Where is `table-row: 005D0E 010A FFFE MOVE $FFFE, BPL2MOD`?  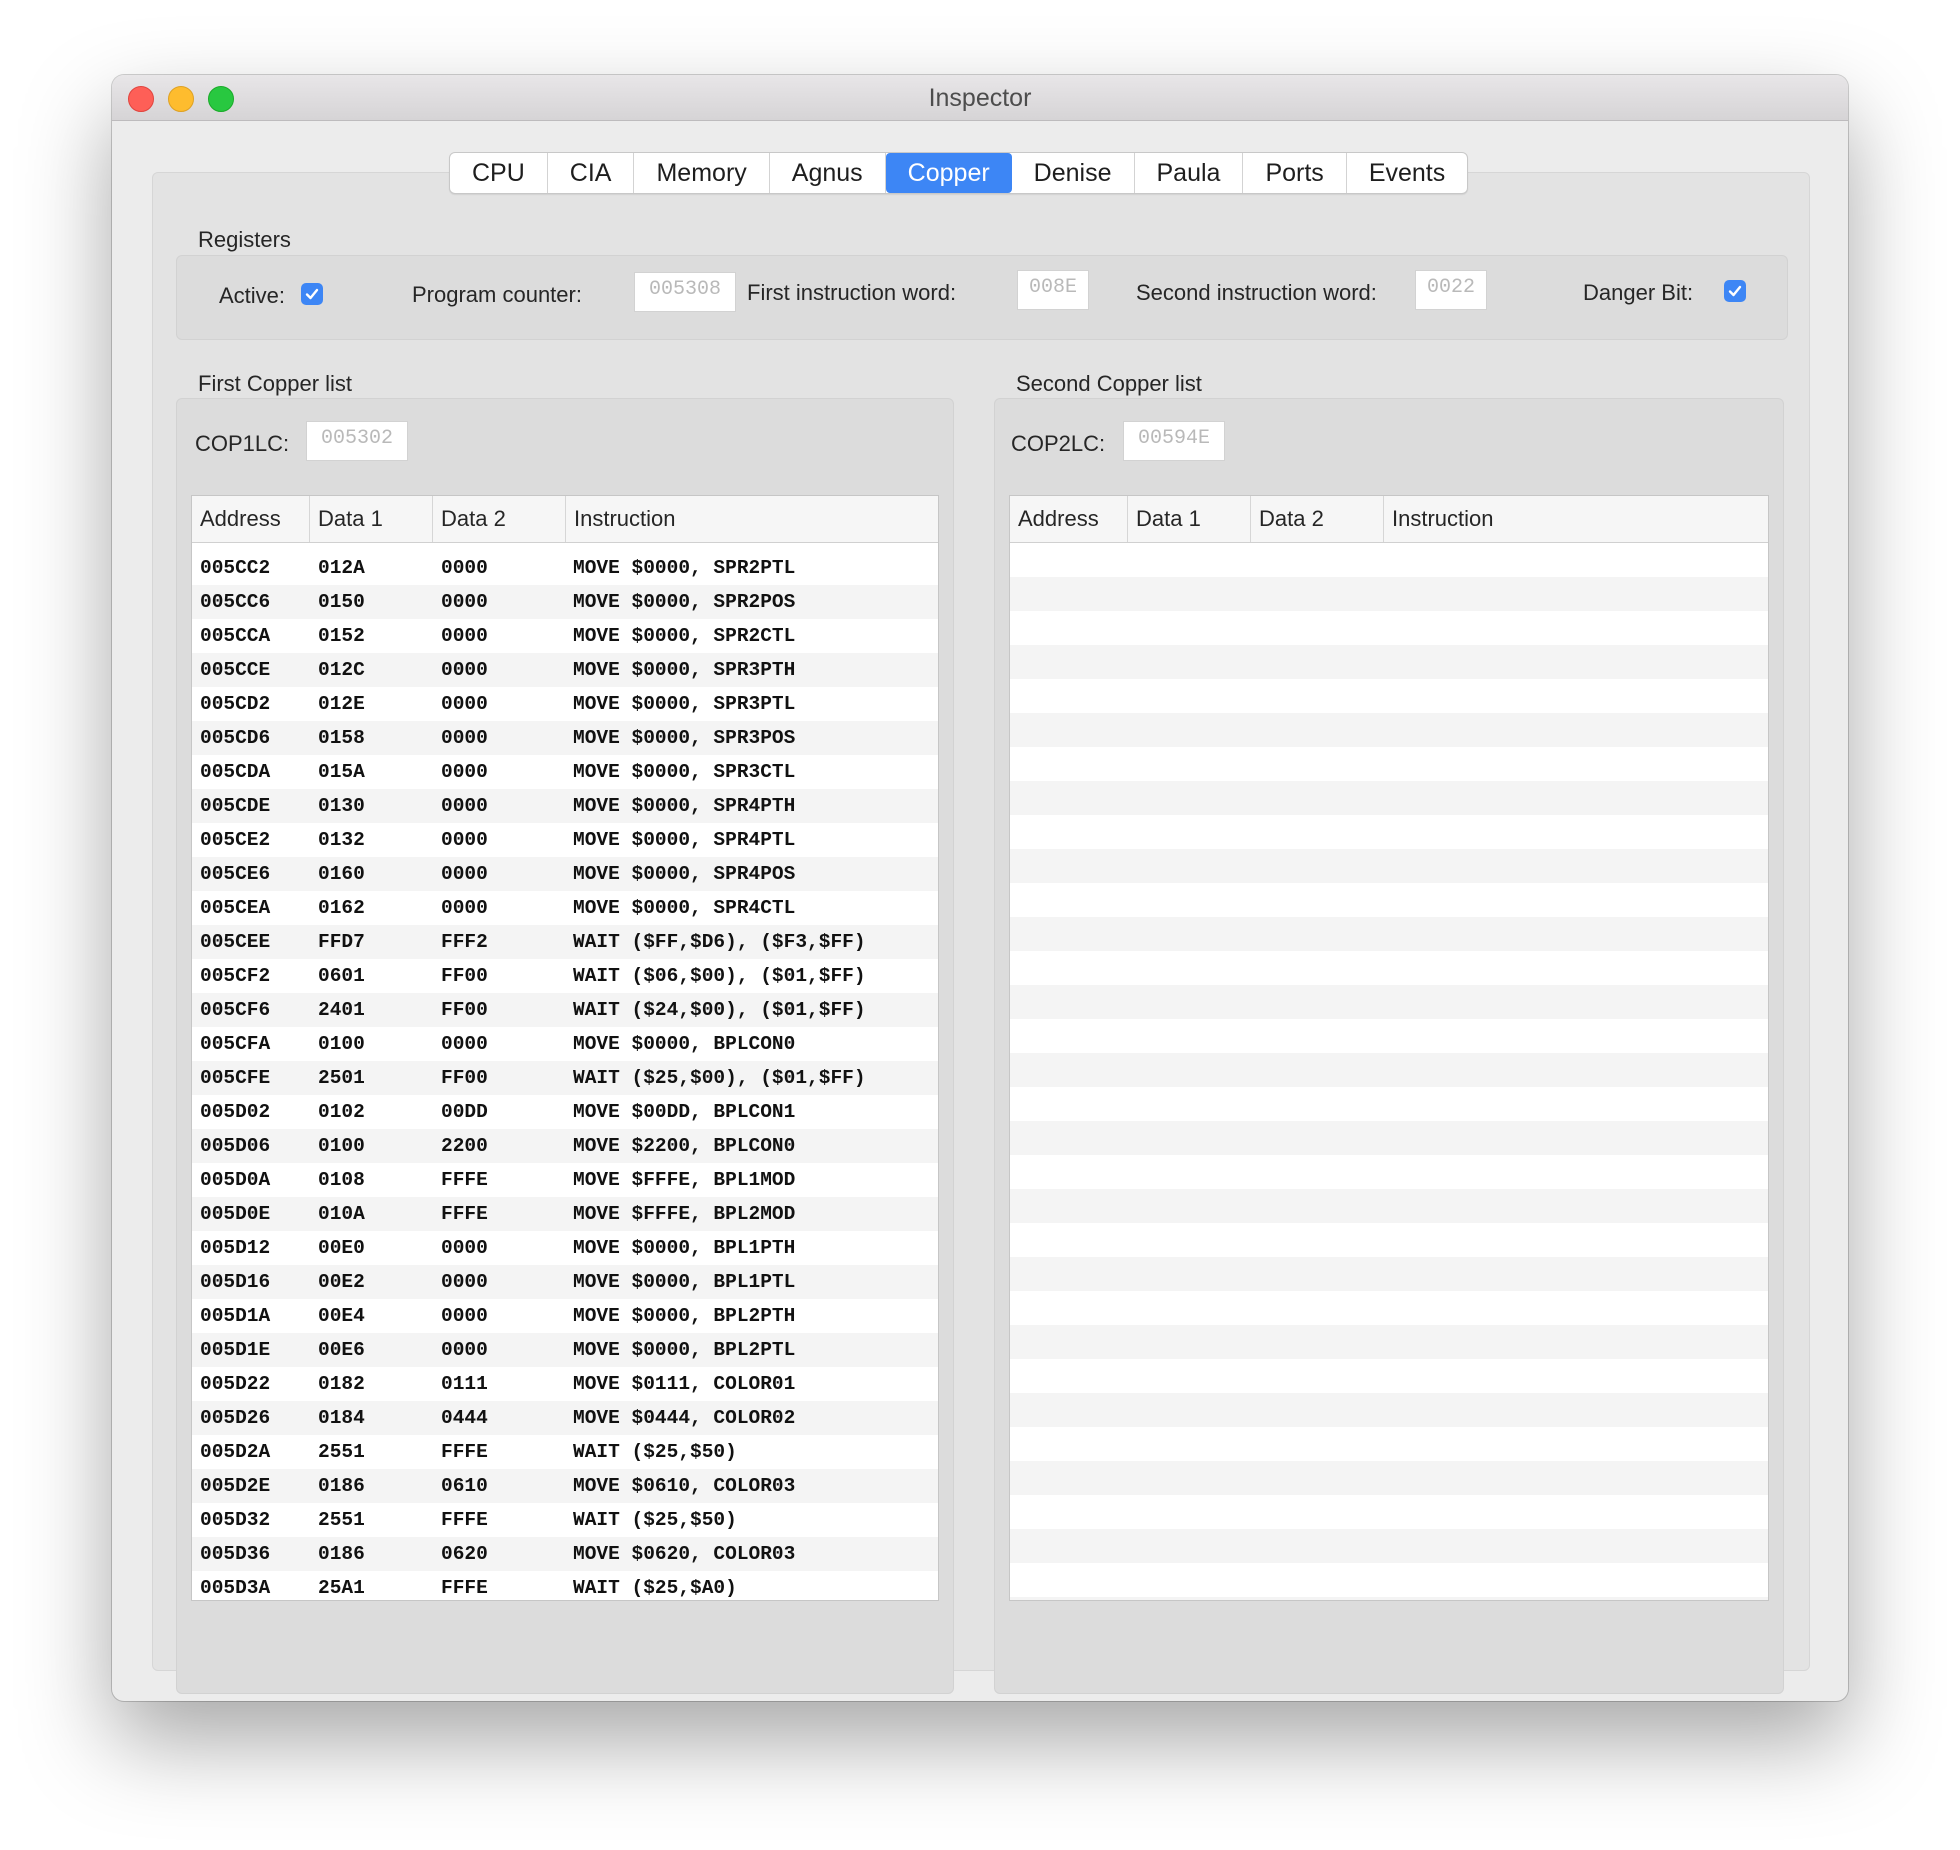
table-row: 005D0E 010A FFFE MOVE $FFFE, BPL2MOD is located at coordinates (565, 1214).